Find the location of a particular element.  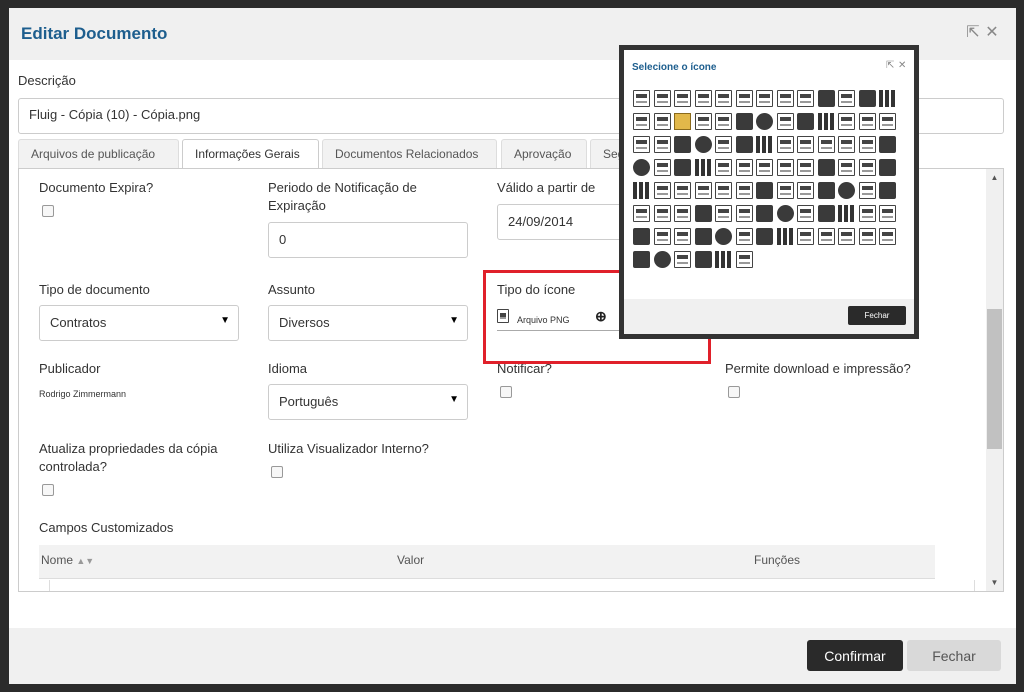

assunto-select: Diversos ▼ is located at coordinates (368, 323).